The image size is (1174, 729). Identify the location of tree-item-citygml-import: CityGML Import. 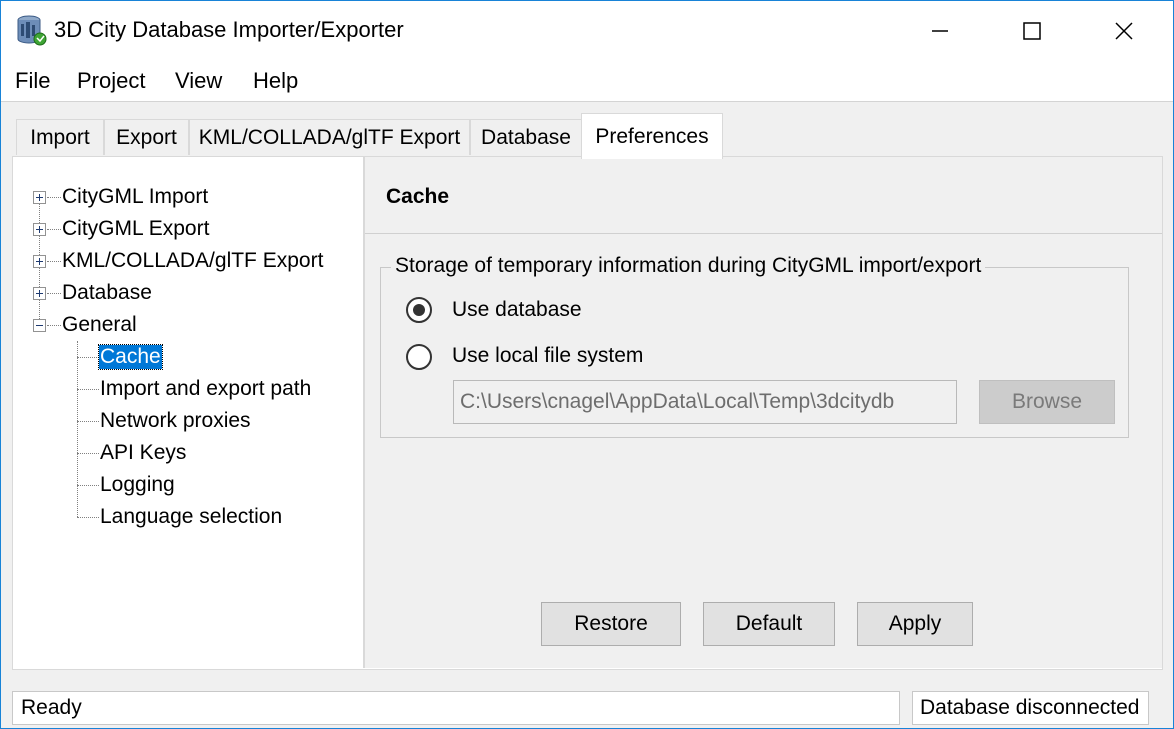
(135, 197).